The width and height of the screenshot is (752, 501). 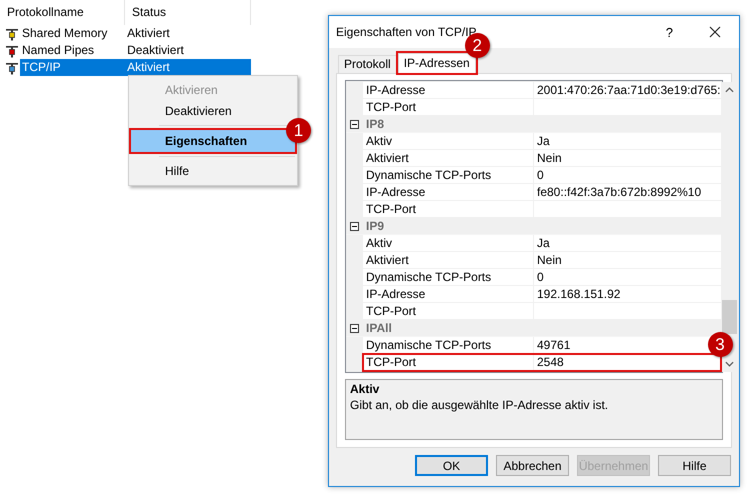 I want to click on group-title: IPAll, so click(x=378, y=328).